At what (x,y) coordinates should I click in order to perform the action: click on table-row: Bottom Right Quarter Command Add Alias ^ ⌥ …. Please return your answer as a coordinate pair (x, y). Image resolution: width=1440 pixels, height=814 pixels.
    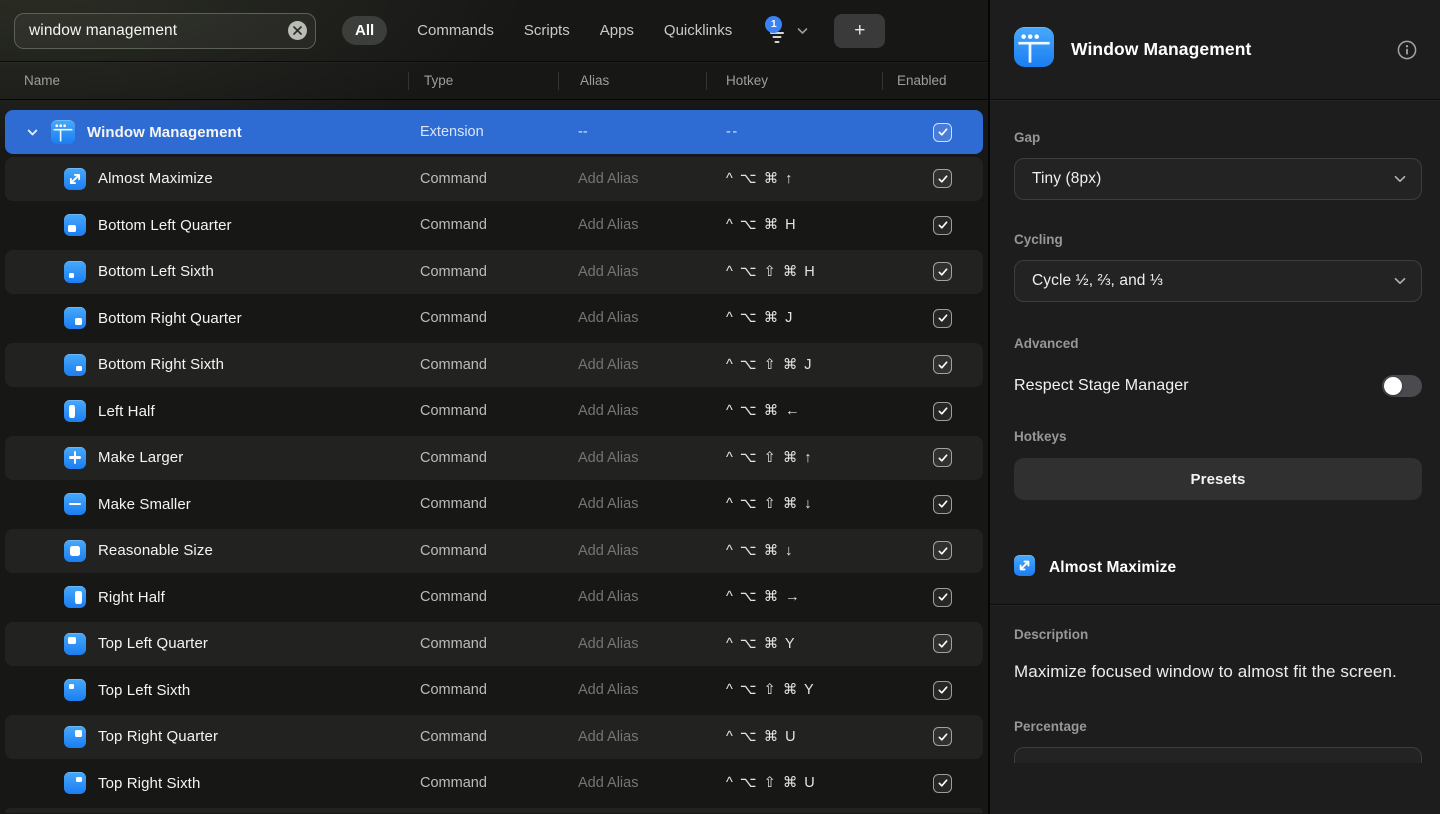
    Looking at the image, I should click on (494, 318).